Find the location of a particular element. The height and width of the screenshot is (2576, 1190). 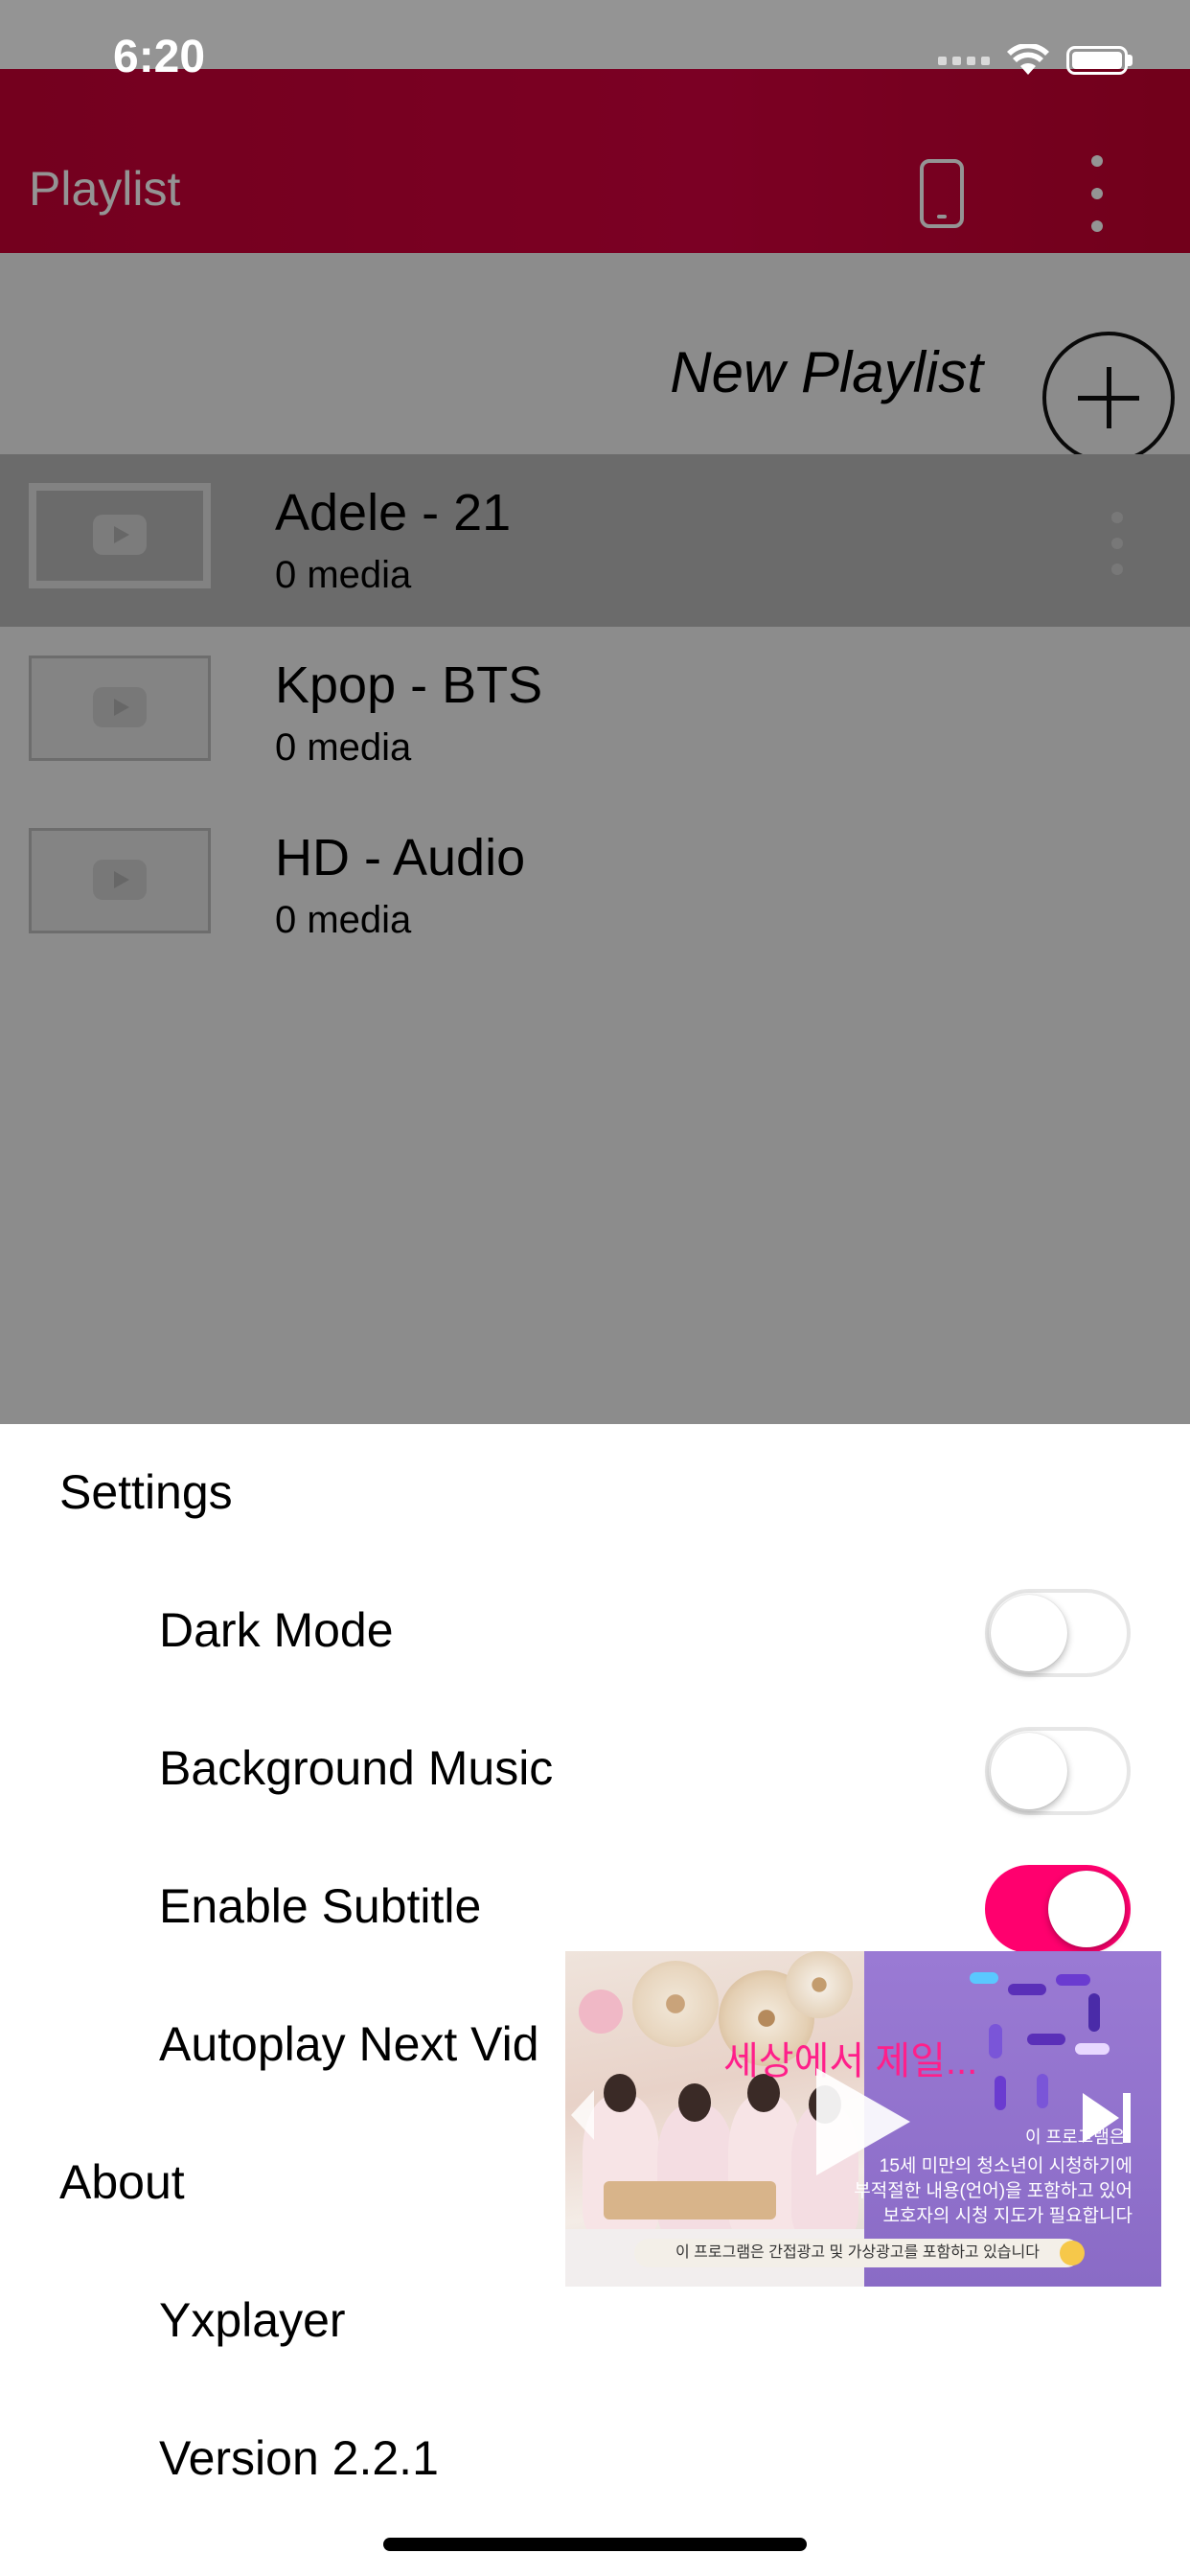

app-version: Version 2.2.1 is located at coordinates (299, 2458).